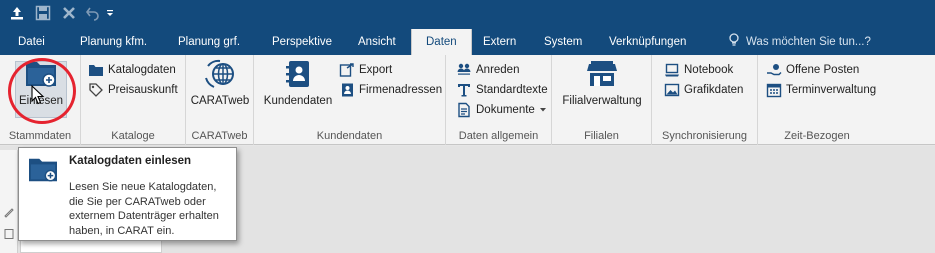 The width and height of the screenshot is (935, 253). Describe the element at coordinates (672, 70) in the screenshot. I see `notebook-icon` at that location.